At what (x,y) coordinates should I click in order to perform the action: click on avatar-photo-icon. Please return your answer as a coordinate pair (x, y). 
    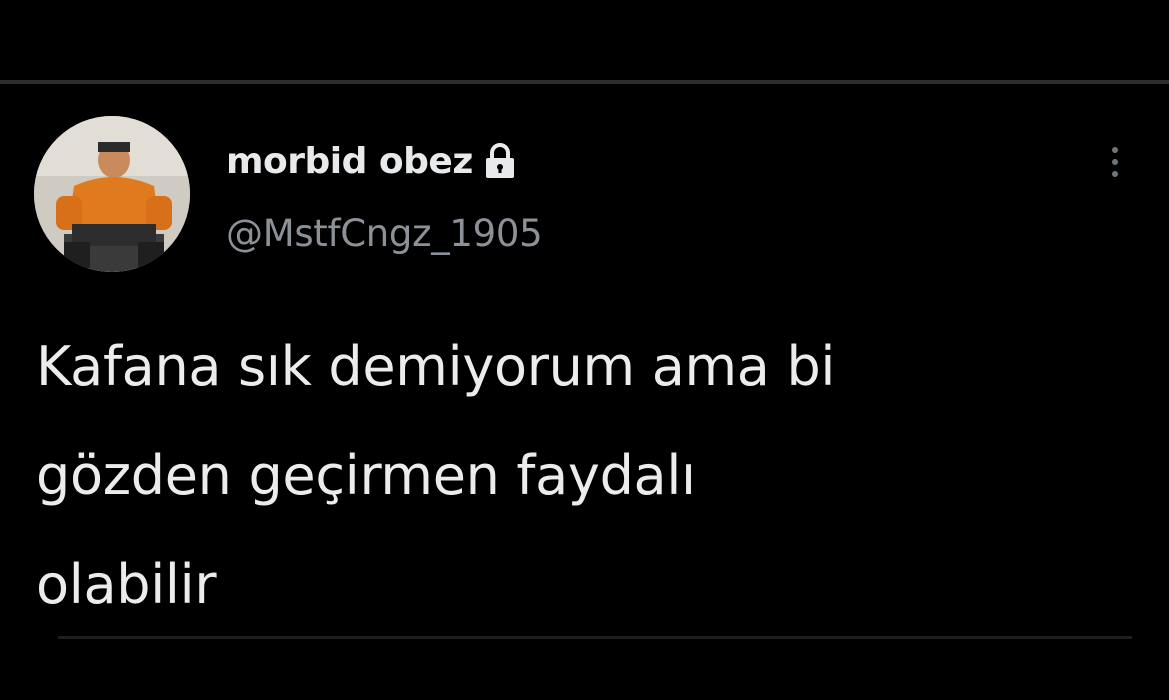
    Looking at the image, I should click on (112, 194).